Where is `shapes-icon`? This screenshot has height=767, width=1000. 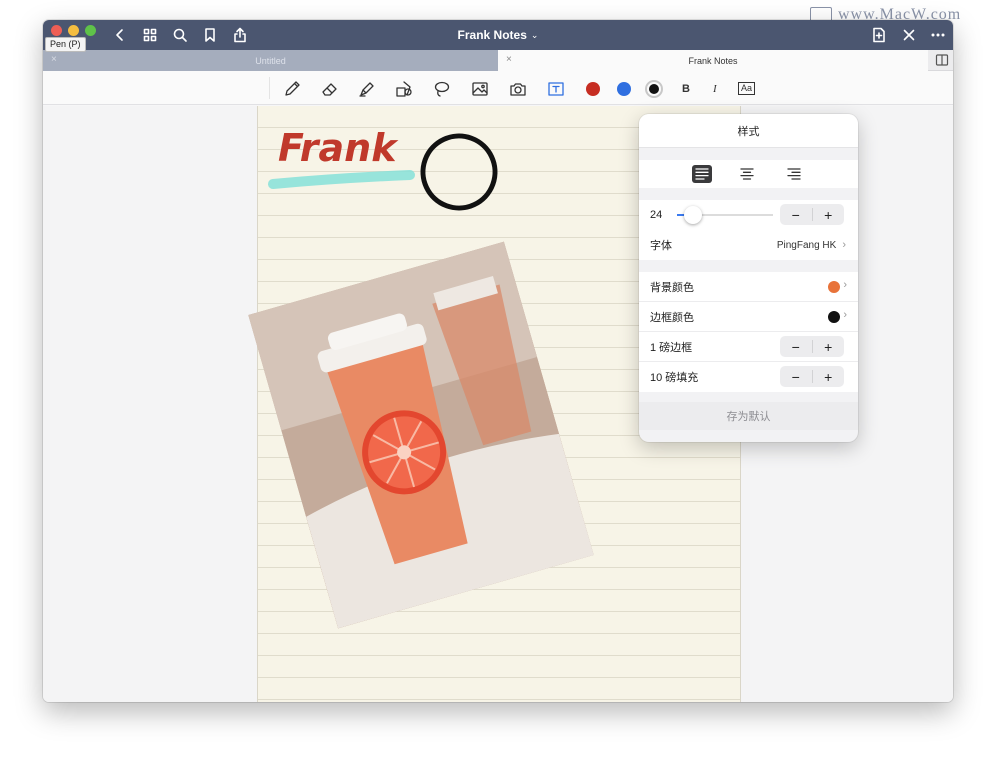 shapes-icon is located at coordinates (404, 89).